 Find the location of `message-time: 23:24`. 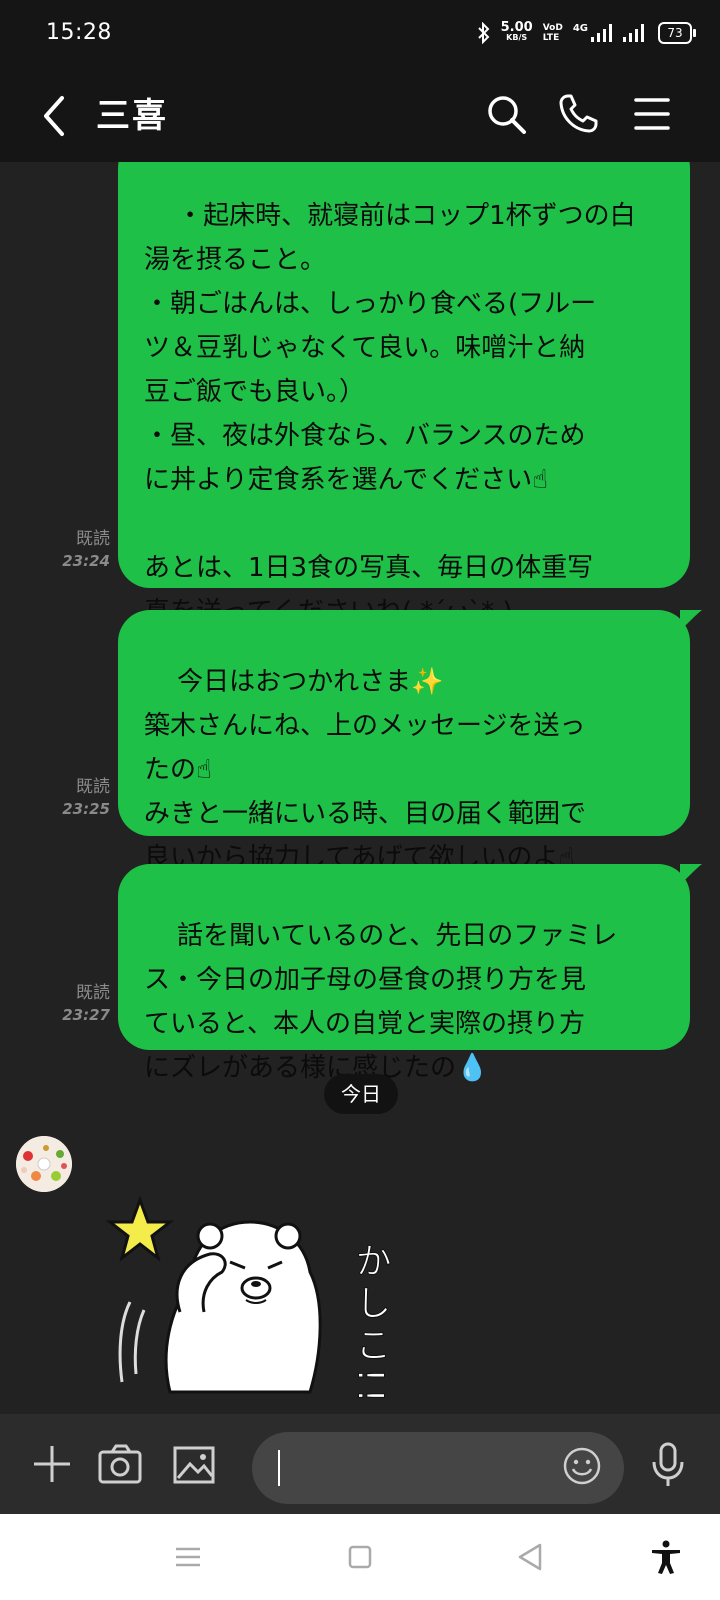

message-time: 23:24 is located at coordinates (86, 561).